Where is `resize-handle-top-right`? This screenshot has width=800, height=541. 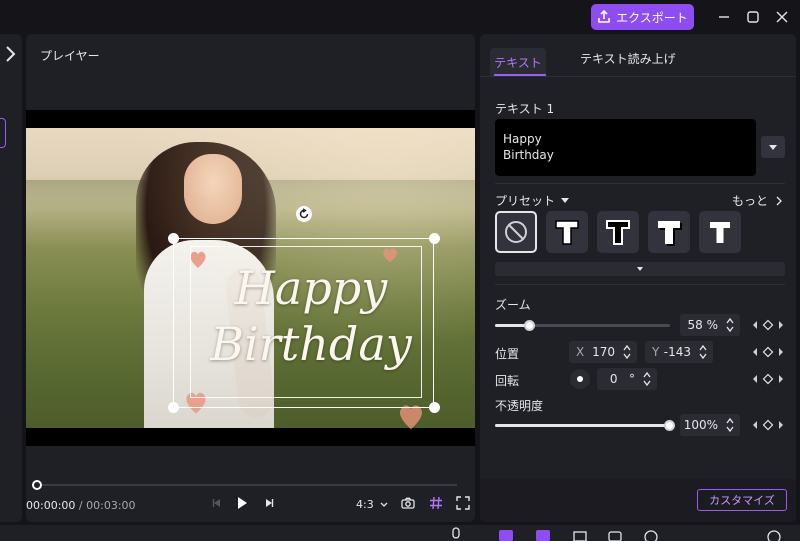
resize-handle-top-right is located at coordinates (434, 238).